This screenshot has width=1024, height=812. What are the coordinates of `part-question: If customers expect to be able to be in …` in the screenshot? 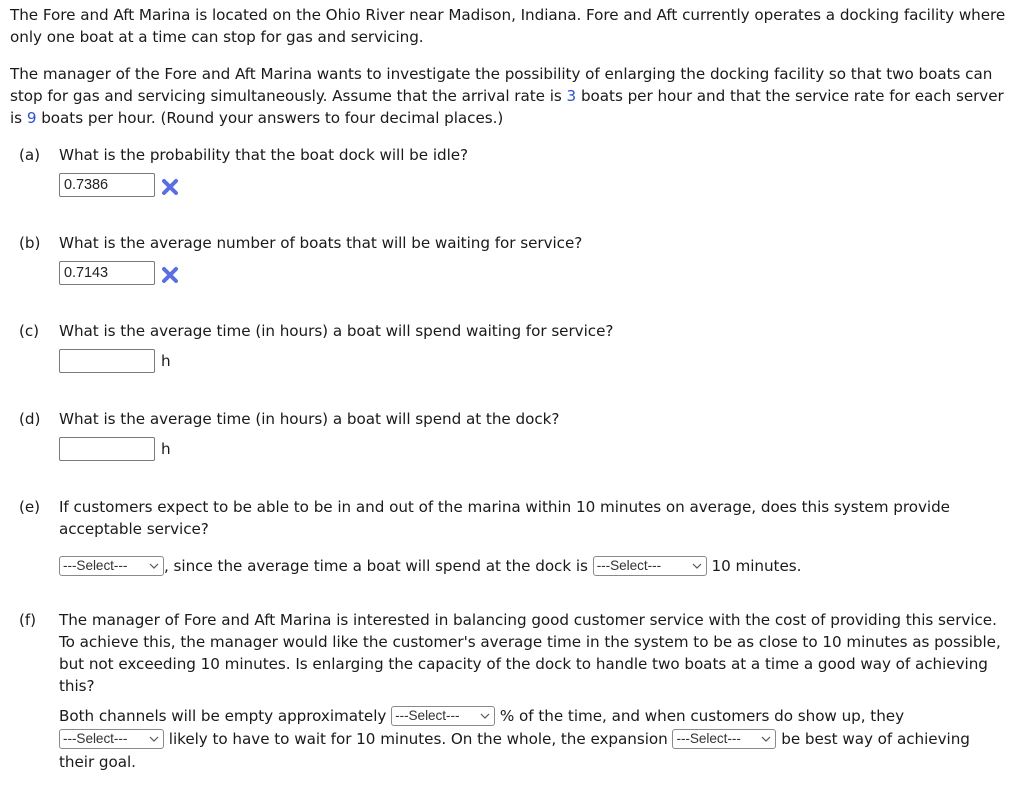 It's located at (504, 518).